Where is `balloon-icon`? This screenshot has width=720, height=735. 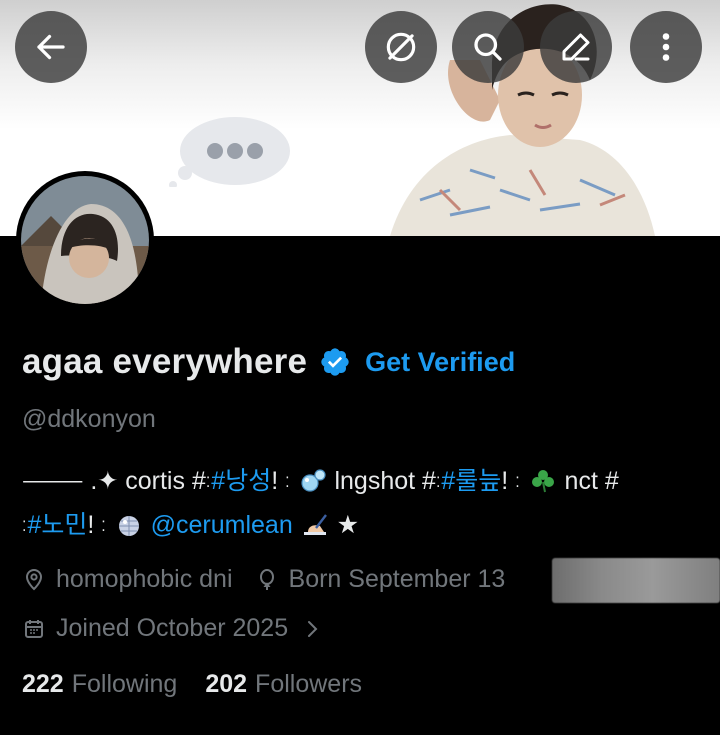
balloon-icon is located at coordinates (266, 579).